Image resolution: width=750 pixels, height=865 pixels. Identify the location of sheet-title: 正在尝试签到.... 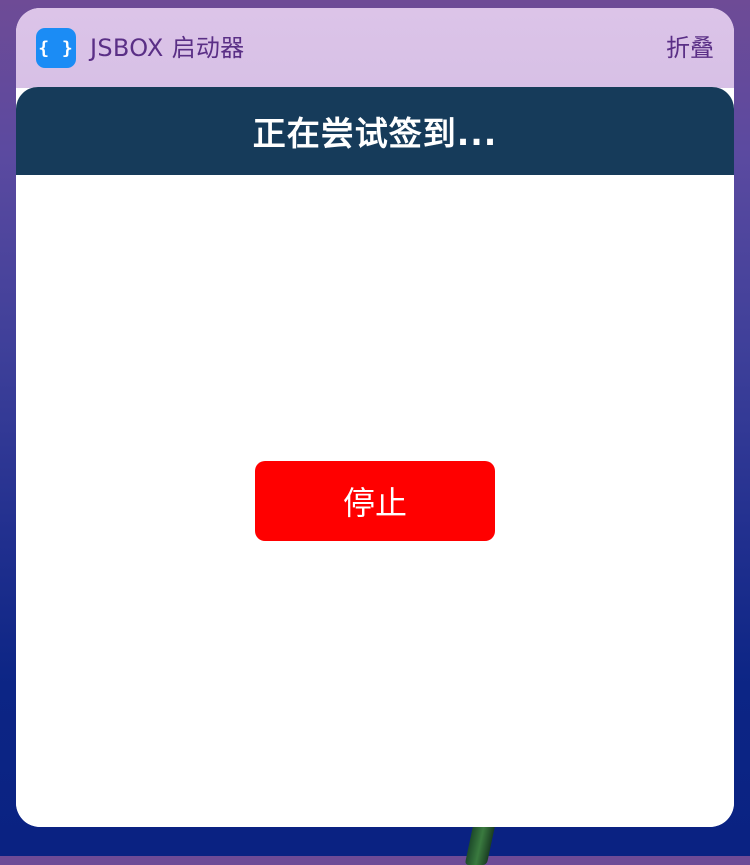
(375, 133).